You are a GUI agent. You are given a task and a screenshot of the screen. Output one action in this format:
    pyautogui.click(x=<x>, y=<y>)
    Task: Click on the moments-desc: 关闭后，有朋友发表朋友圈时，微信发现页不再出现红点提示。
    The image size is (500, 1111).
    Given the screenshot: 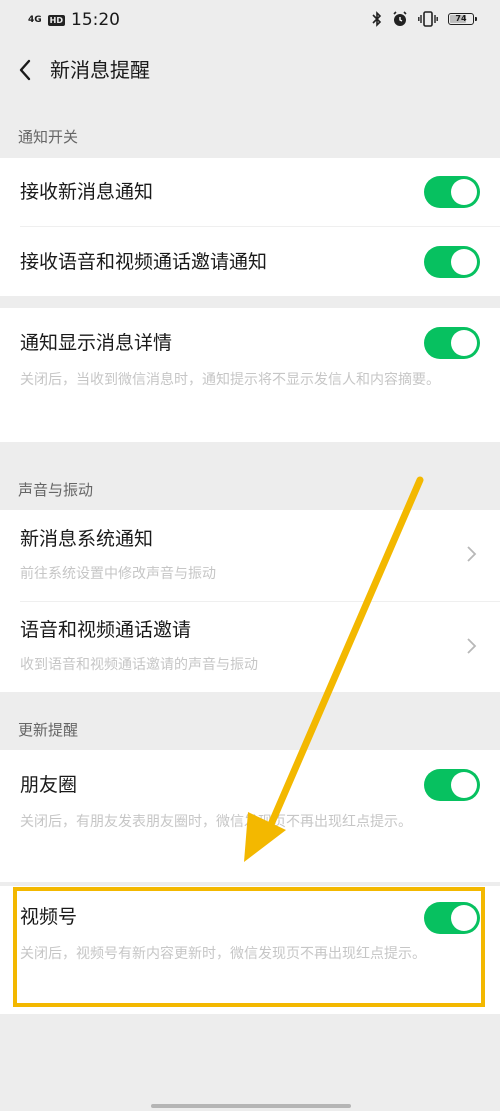 What is the action you would take?
    pyautogui.click(x=216, y=822)
    